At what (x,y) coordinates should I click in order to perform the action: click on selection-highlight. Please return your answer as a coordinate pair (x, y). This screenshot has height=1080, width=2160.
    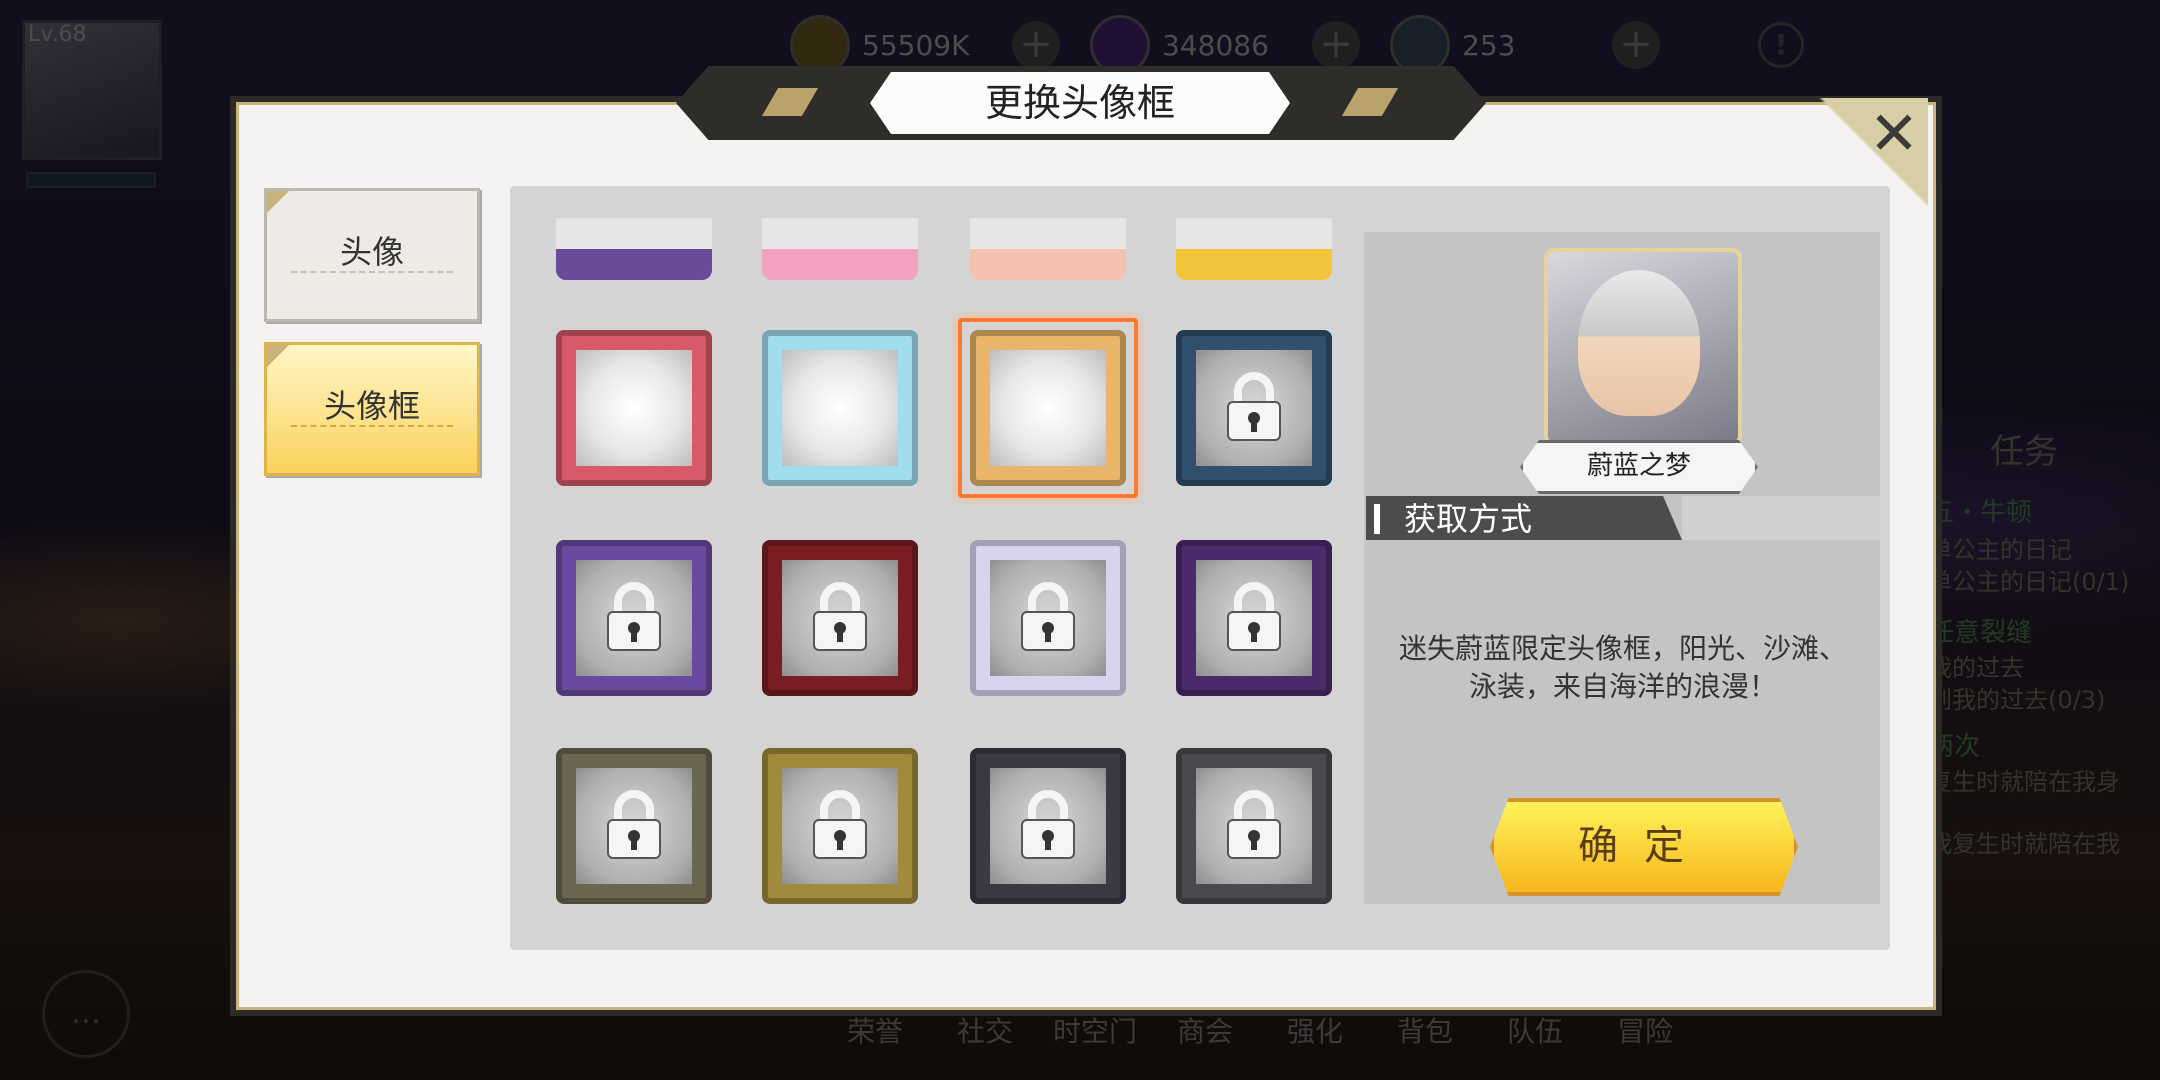
    Looking at the image, I should click on (1048, 408).